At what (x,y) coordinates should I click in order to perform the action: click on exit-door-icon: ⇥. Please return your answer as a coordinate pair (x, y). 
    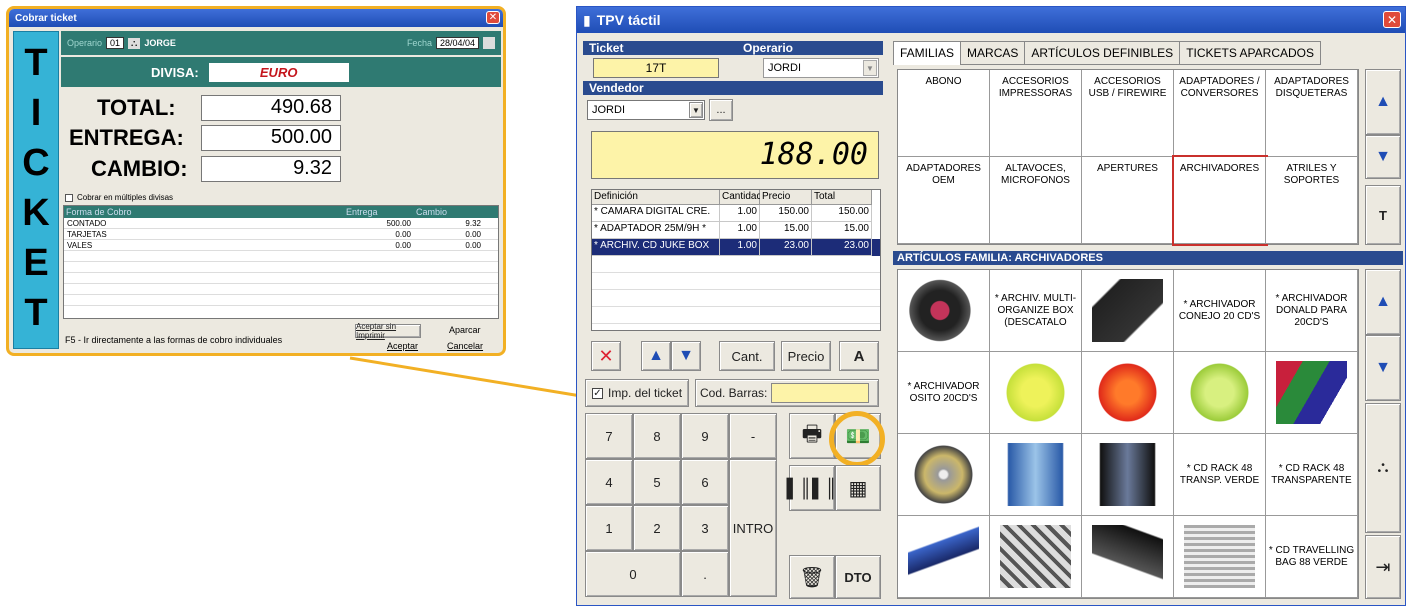
    Looking at the image, I should click on (1383, 566).